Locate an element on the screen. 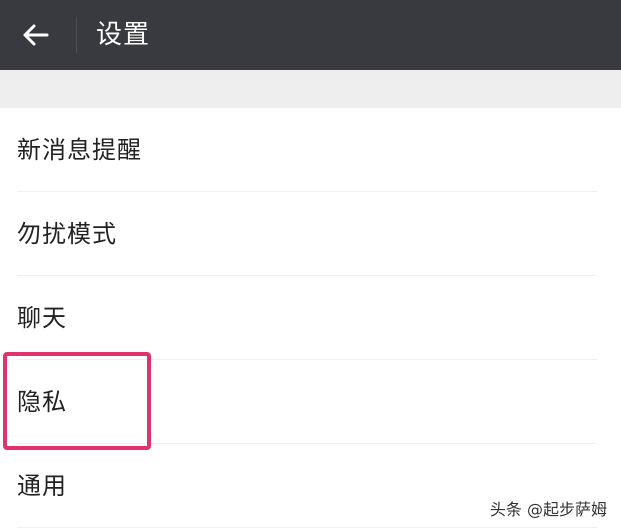 The image size is (621, 530). back-button is located at coordinates (35, 35).